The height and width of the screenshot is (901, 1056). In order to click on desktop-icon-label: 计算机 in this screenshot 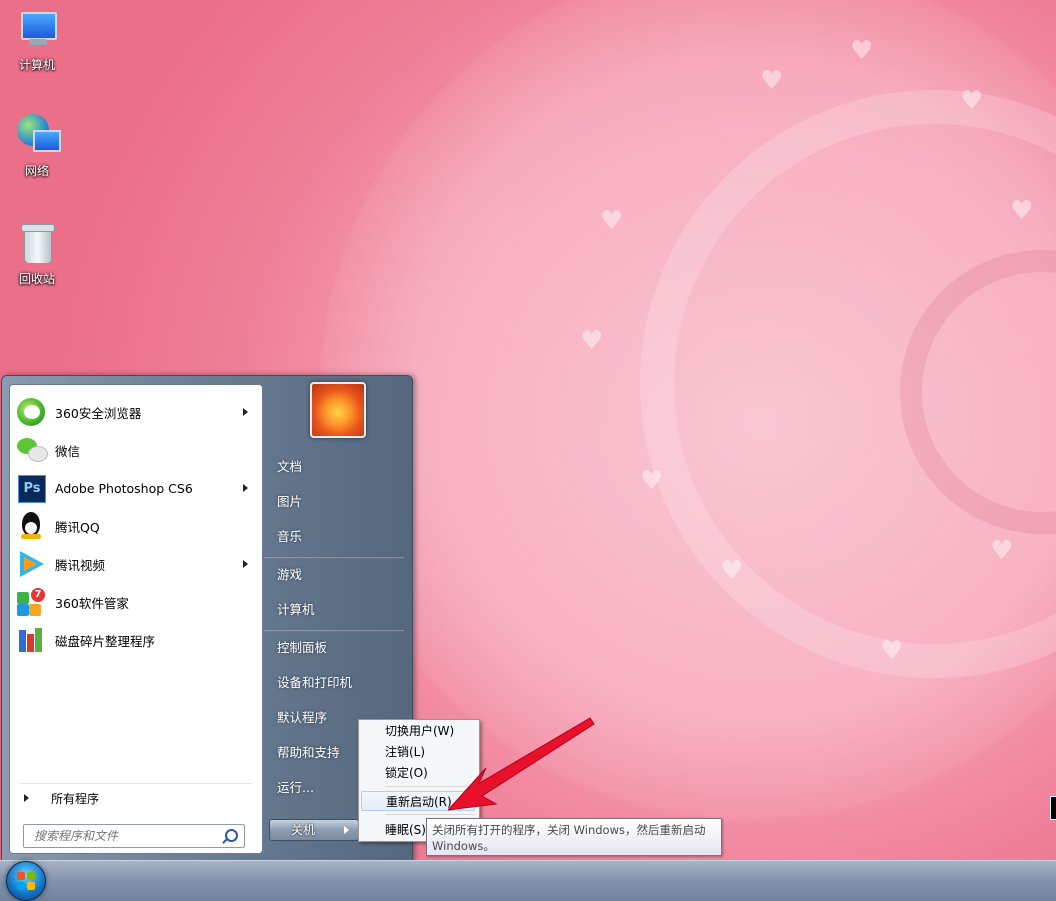, I will do `click(36, 65)`.